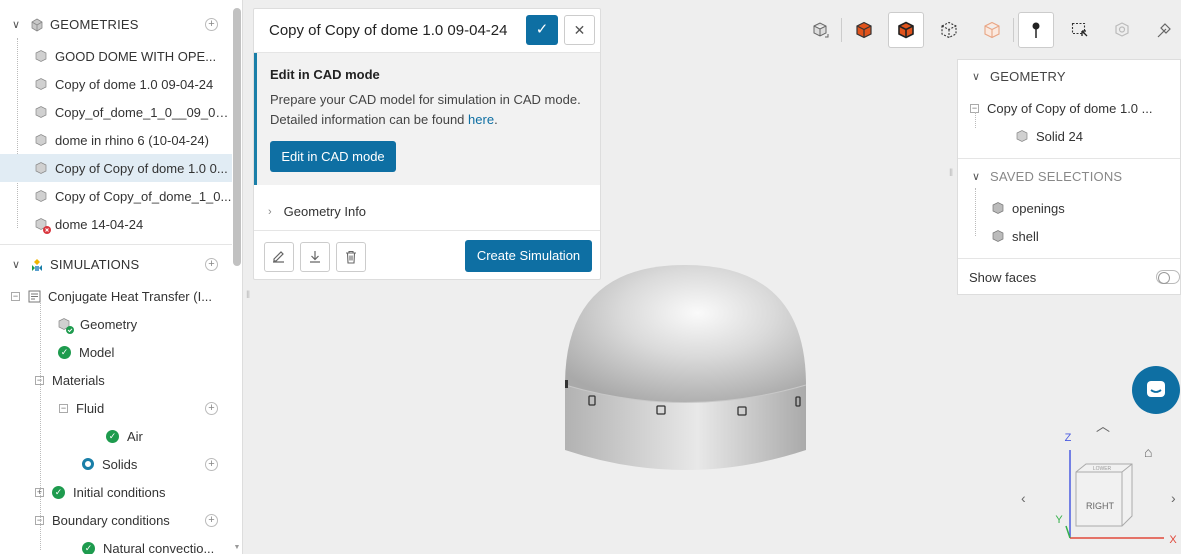  I want to click on geometry-item: dome 14-04-24, so click(116, 224).